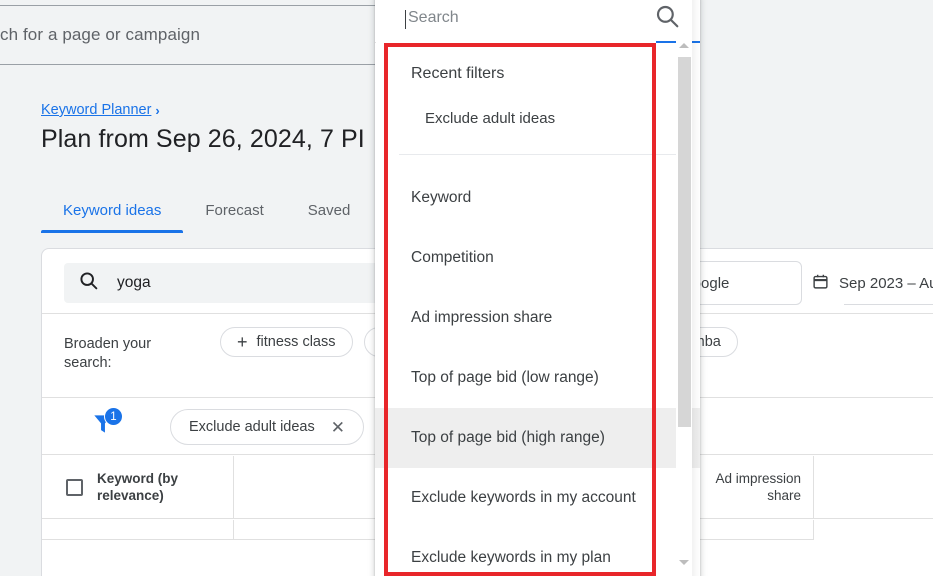 This screenshot has height=576, width=933. Describe the element at coordinates (112, 231) in the screenshot. I see `tab-active-indicator` at that location.